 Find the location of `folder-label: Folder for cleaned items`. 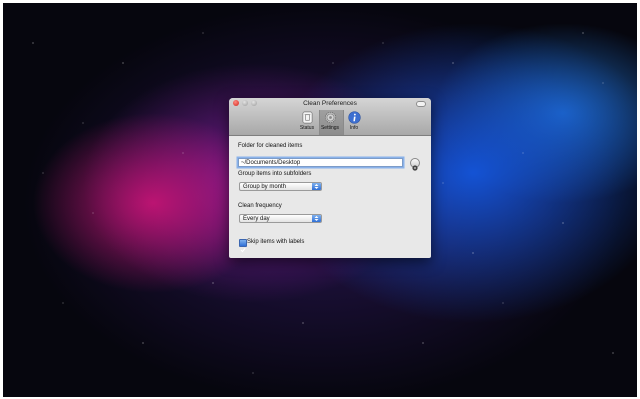

folder-label: Folder for cleaned items is located at coordinates (270, 146).